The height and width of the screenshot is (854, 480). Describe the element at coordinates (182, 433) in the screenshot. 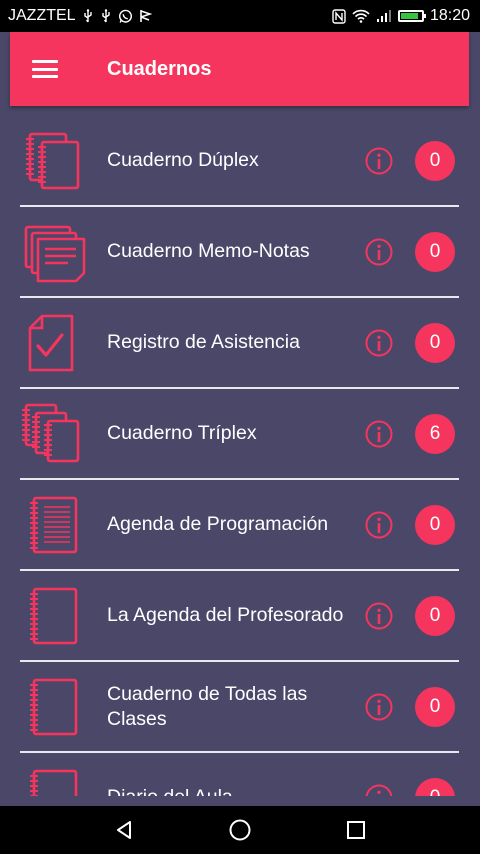

I see `notebook-name: Cuaderno Tríplex` at that location.